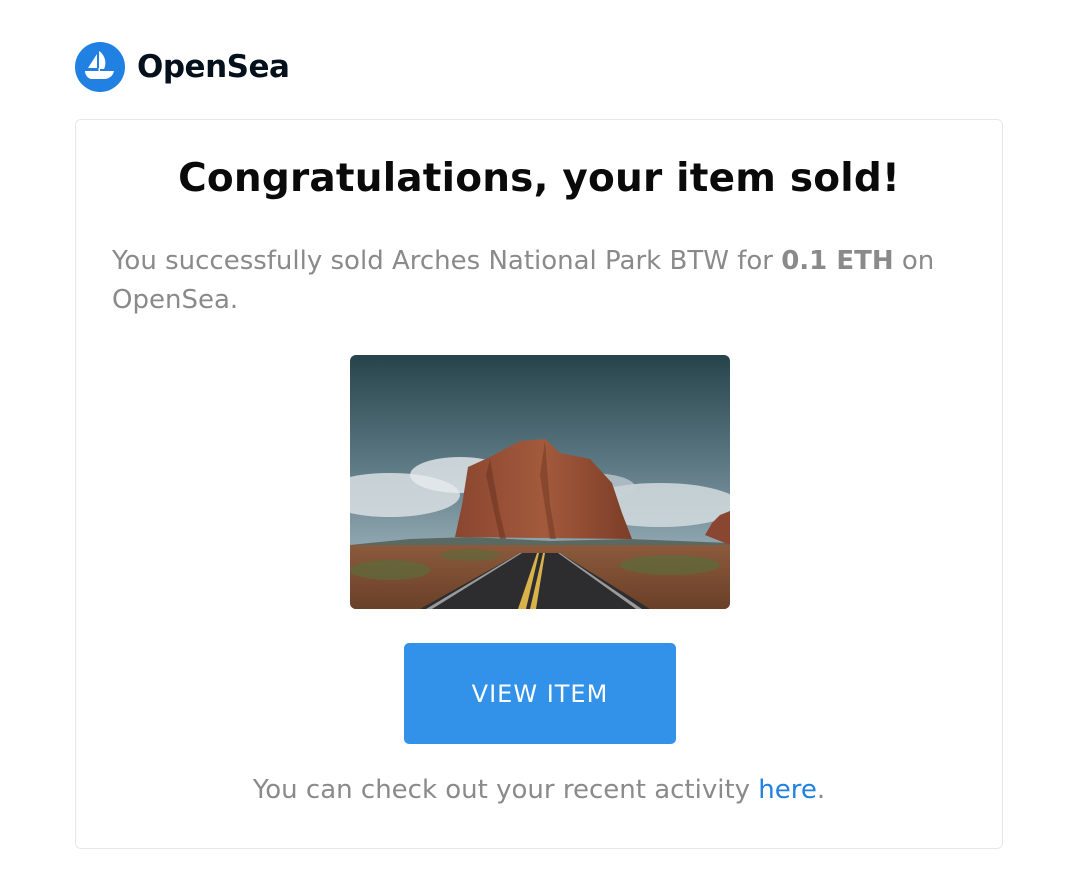  What do you see at coordinates (100, 67) in the screenshot?
I see `opensea-ship-icon` at bounding box center [100, 67].